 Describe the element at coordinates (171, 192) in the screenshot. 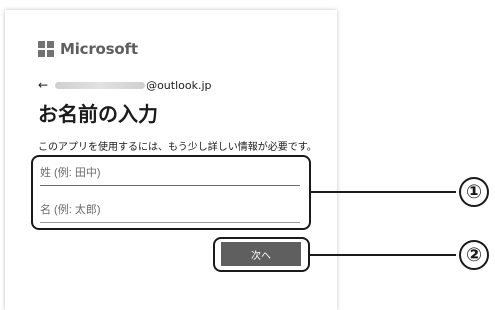

I see `name-fields-highlight` at that location.